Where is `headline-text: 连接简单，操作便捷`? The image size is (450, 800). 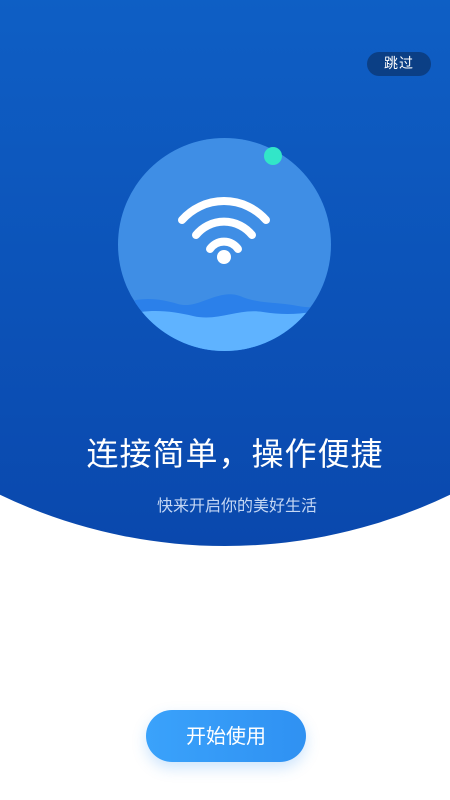
headline-text: 连接简单，操作便捷 is located at coordinates (235, 454).